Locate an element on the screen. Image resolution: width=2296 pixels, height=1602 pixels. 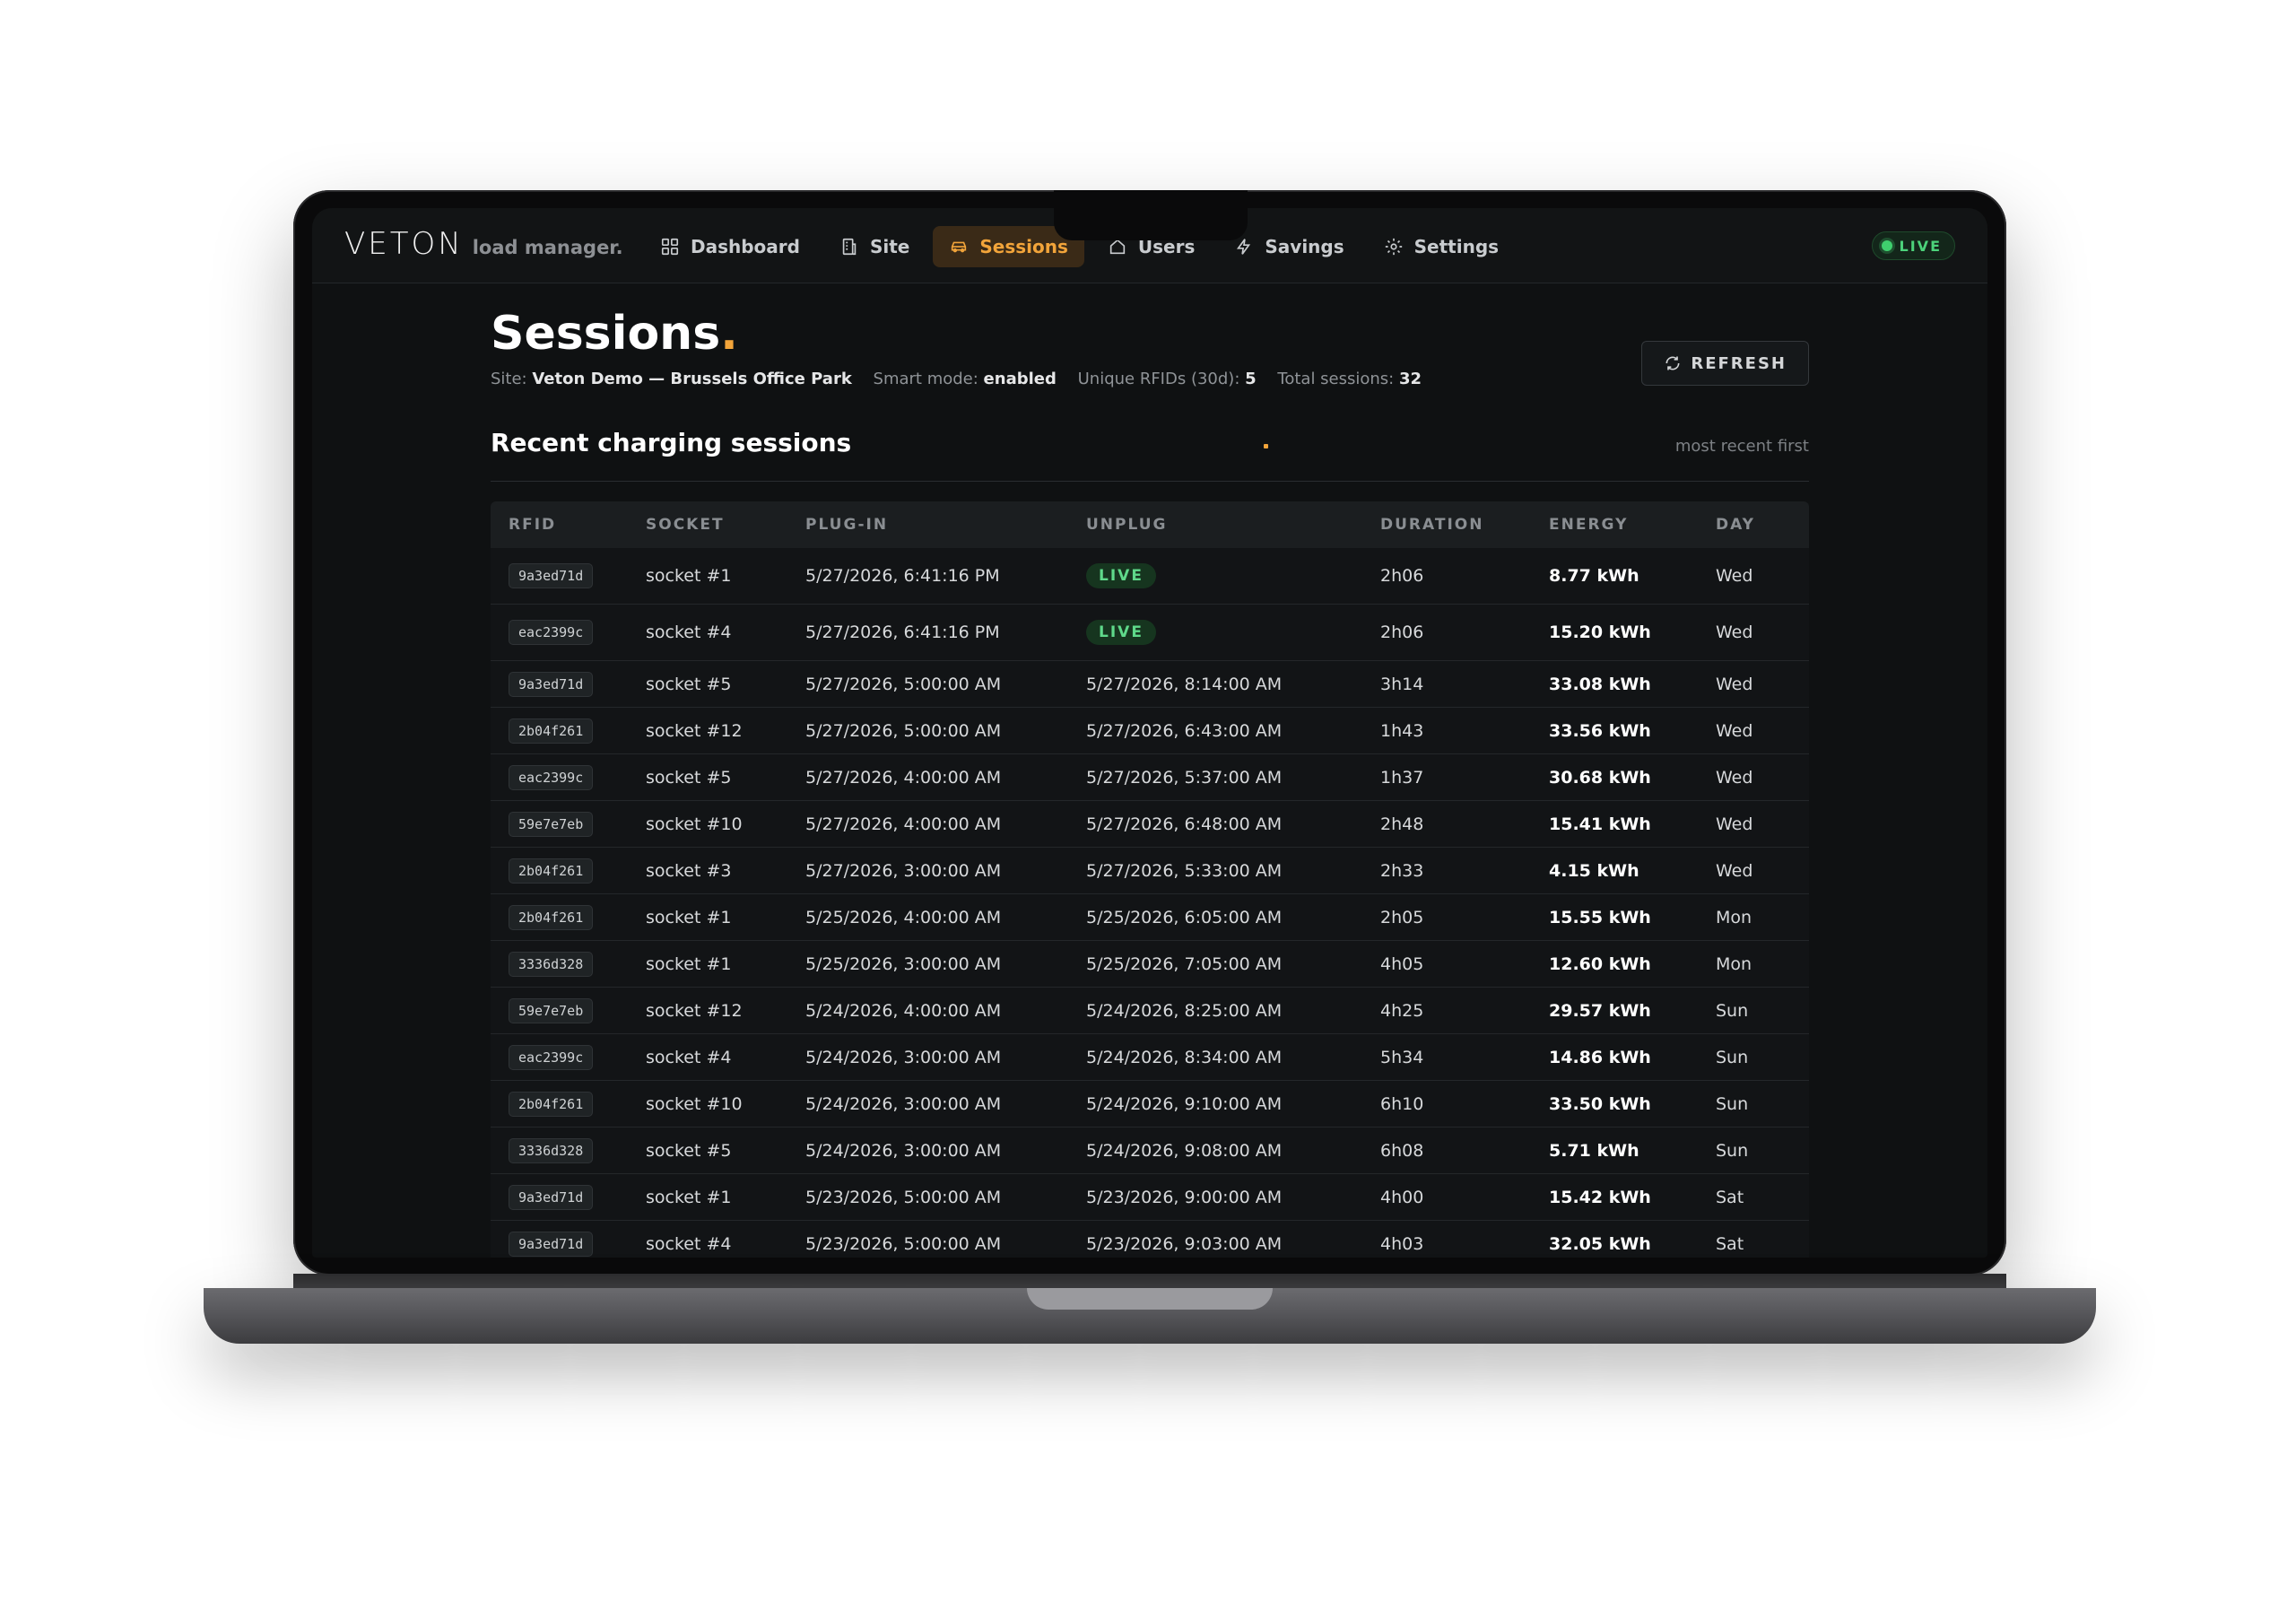
rfid-tag: 59e7e7eb is located at coordinates (551, 824).